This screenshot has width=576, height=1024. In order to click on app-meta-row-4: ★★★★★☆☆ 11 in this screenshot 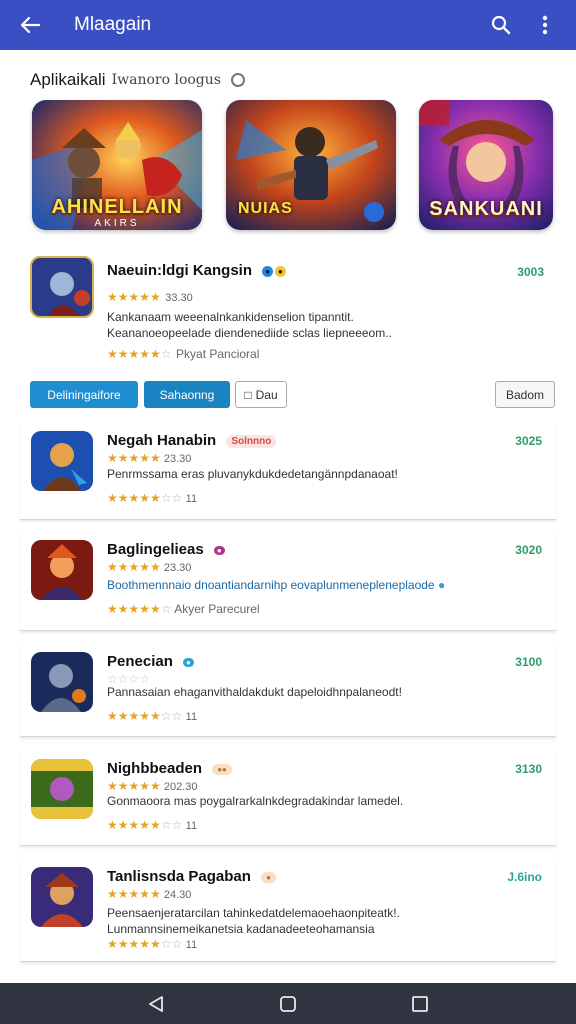, I will do `click(152, 825)`.